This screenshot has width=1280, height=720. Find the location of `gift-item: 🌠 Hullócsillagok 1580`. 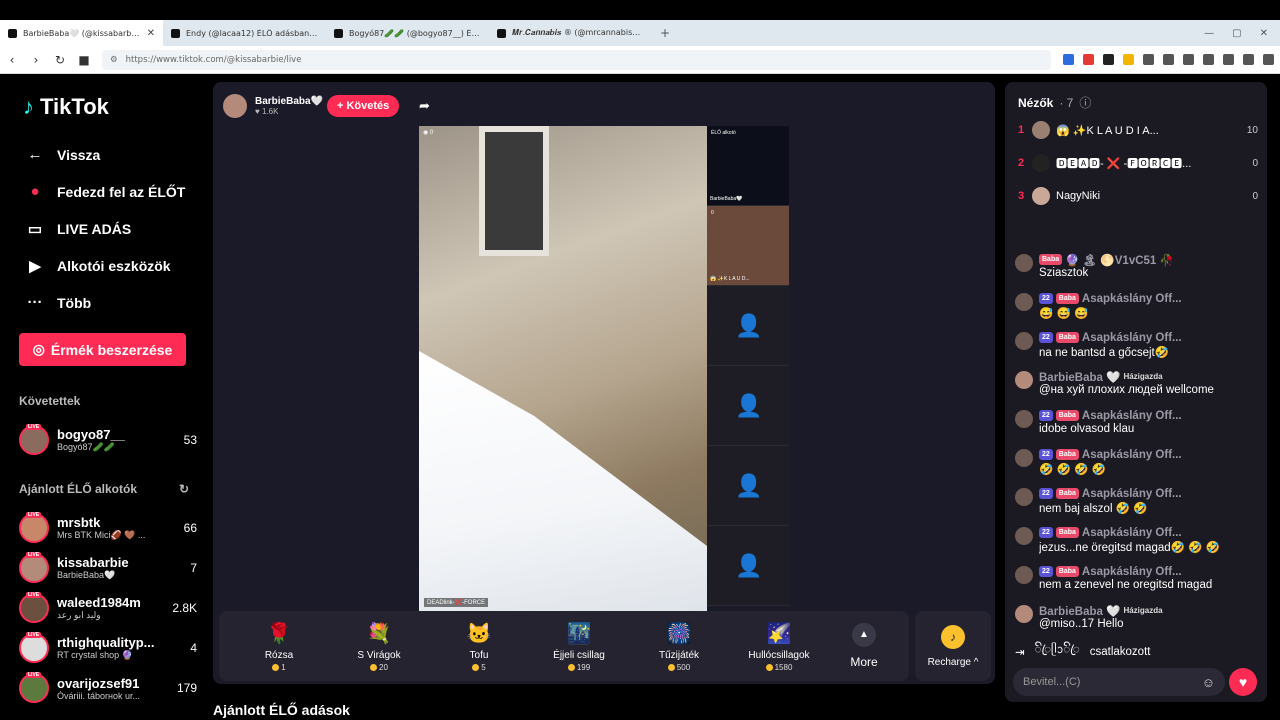

gift-item: 🌠 Hullócsillagok 1580 is located at coordinates (779, 646).